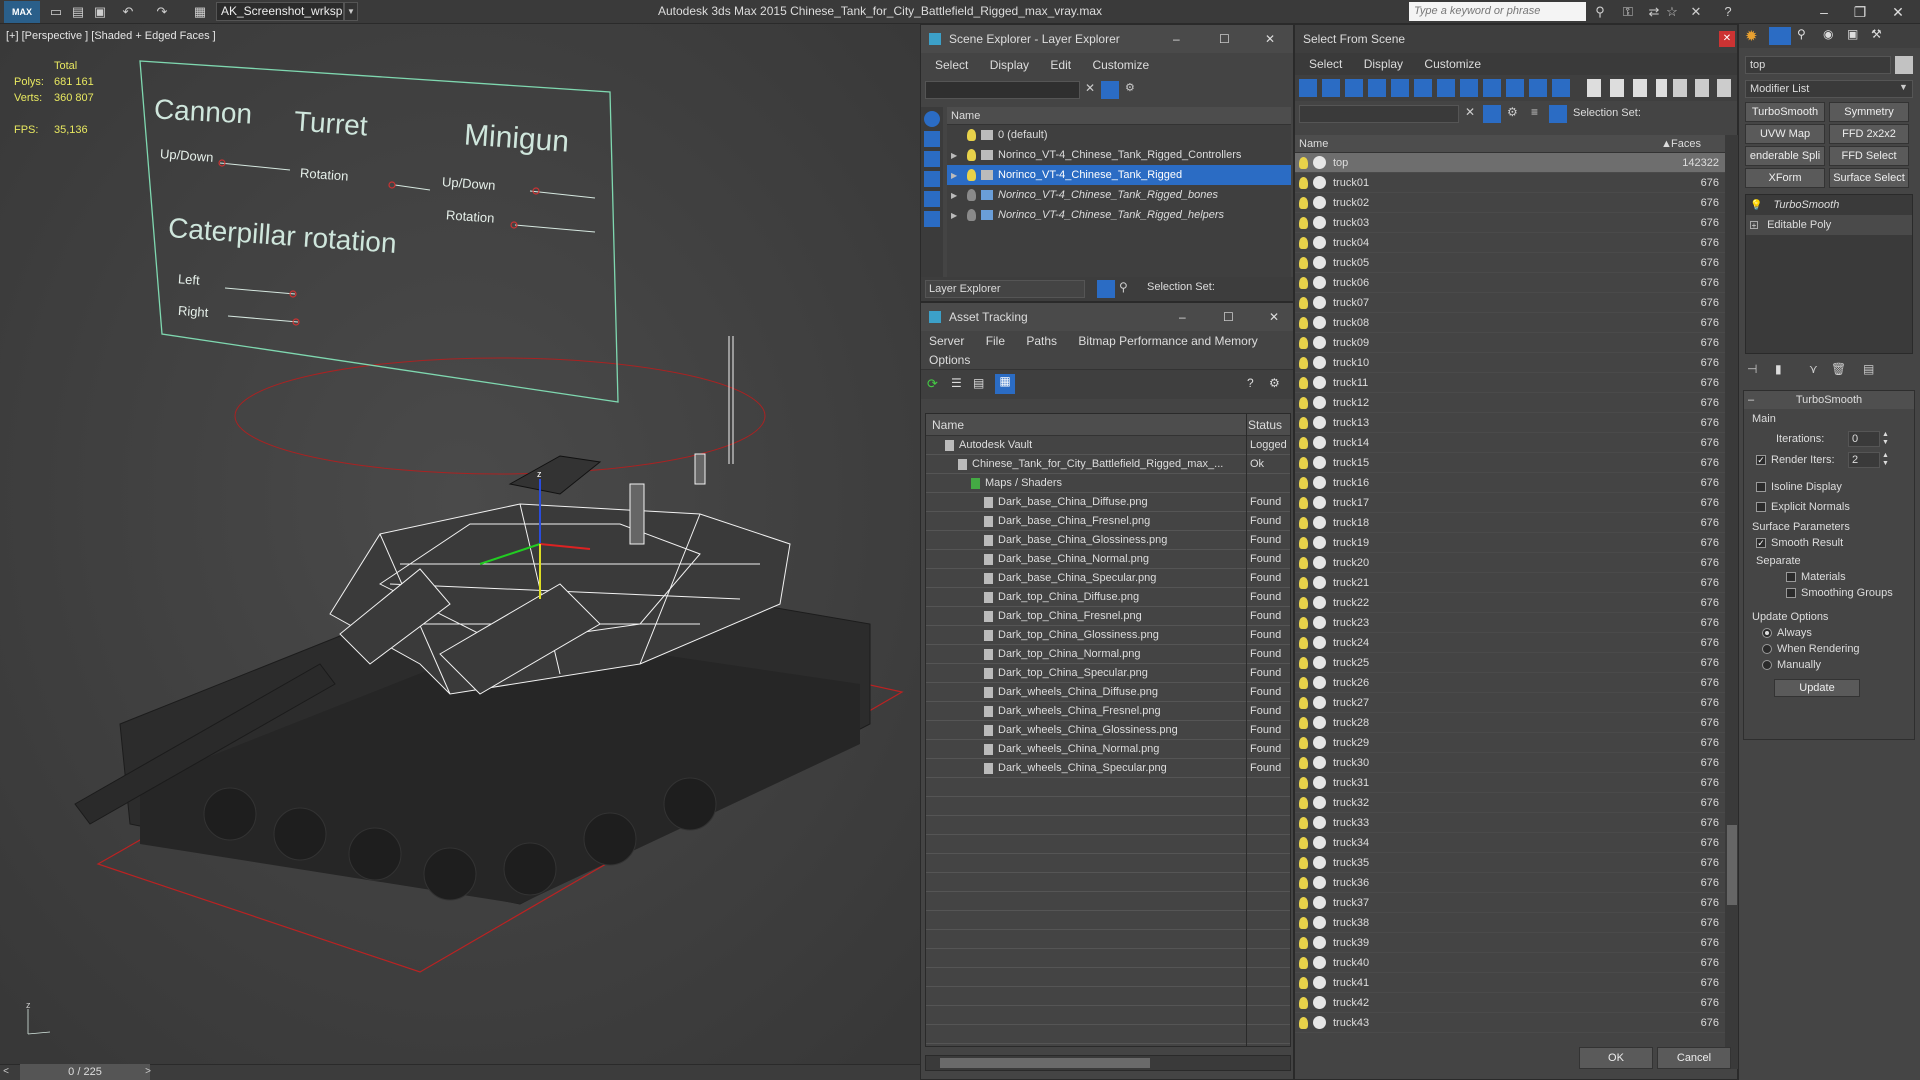 The height and width of the screenshot is (1080, 1920). I want to click on filter-icon, so click(1110, 90).